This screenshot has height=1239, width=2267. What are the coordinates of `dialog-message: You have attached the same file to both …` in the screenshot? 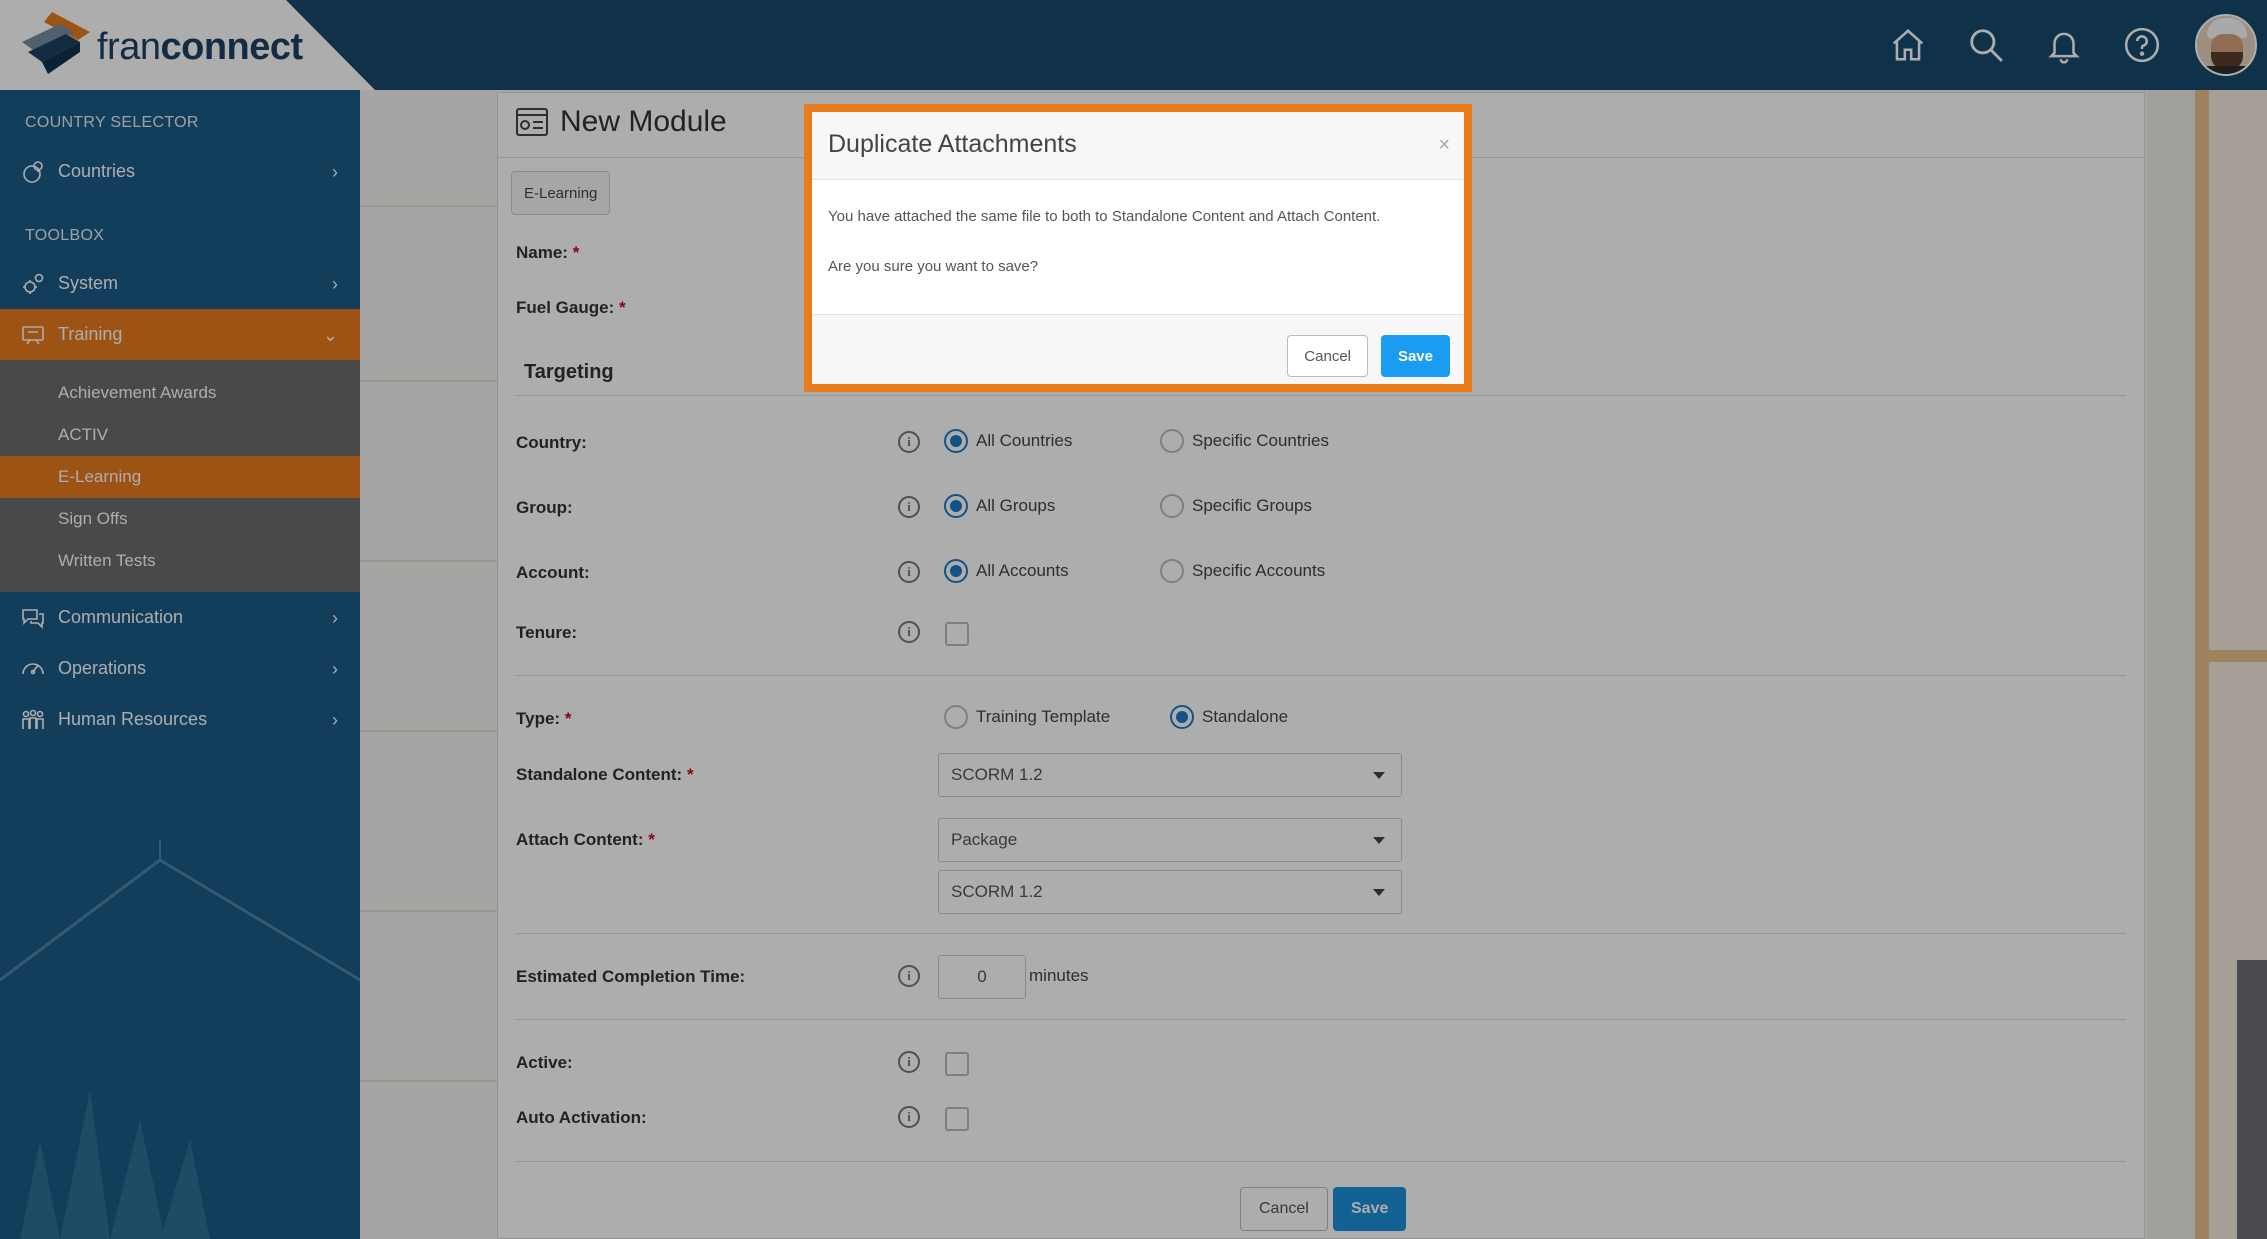 It's located at (1104, 216).